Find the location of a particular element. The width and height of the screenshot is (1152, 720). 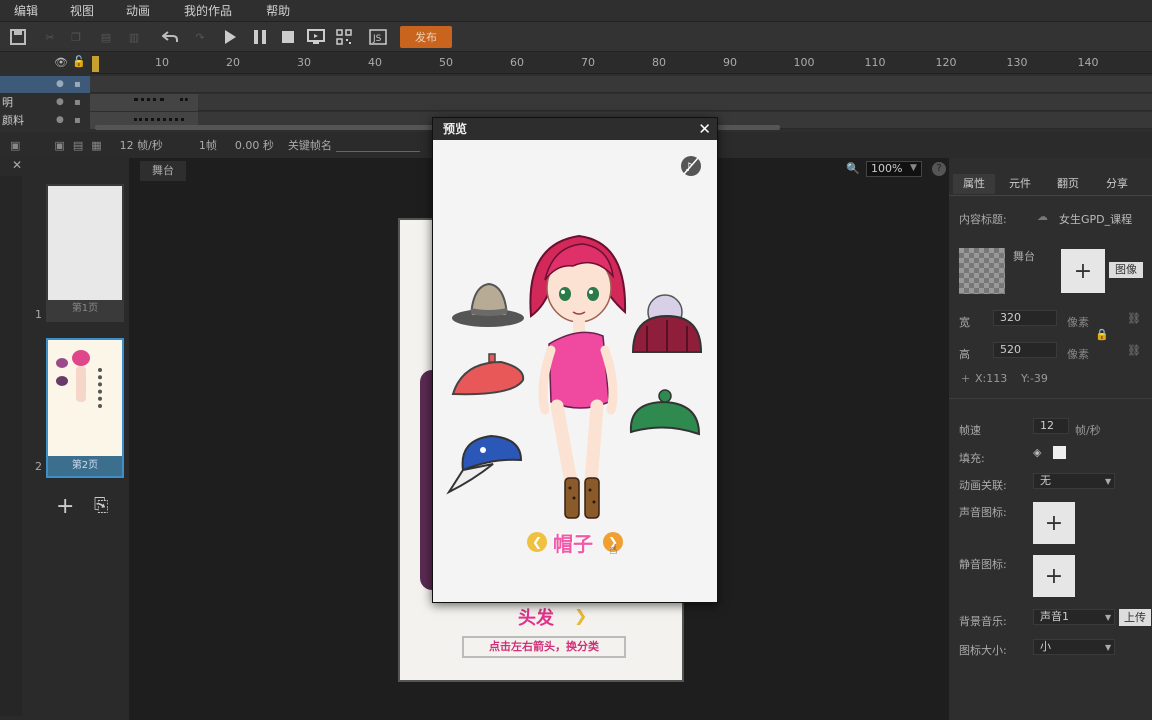

anim-link-select: 无 is located at coordinates (1074, 481).